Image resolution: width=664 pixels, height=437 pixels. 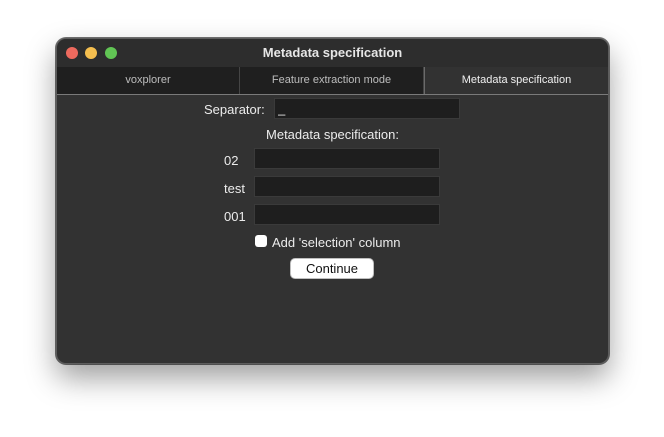 I want to click on separator-input, so click(x=367, y=108).